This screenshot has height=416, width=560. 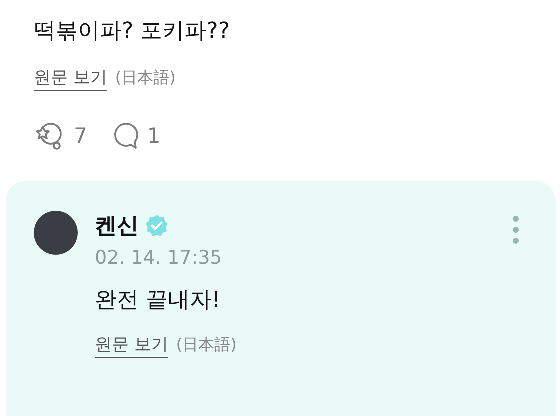 I want to click on reply-text: 완전 끝내자!, so click(x=158, y=301).